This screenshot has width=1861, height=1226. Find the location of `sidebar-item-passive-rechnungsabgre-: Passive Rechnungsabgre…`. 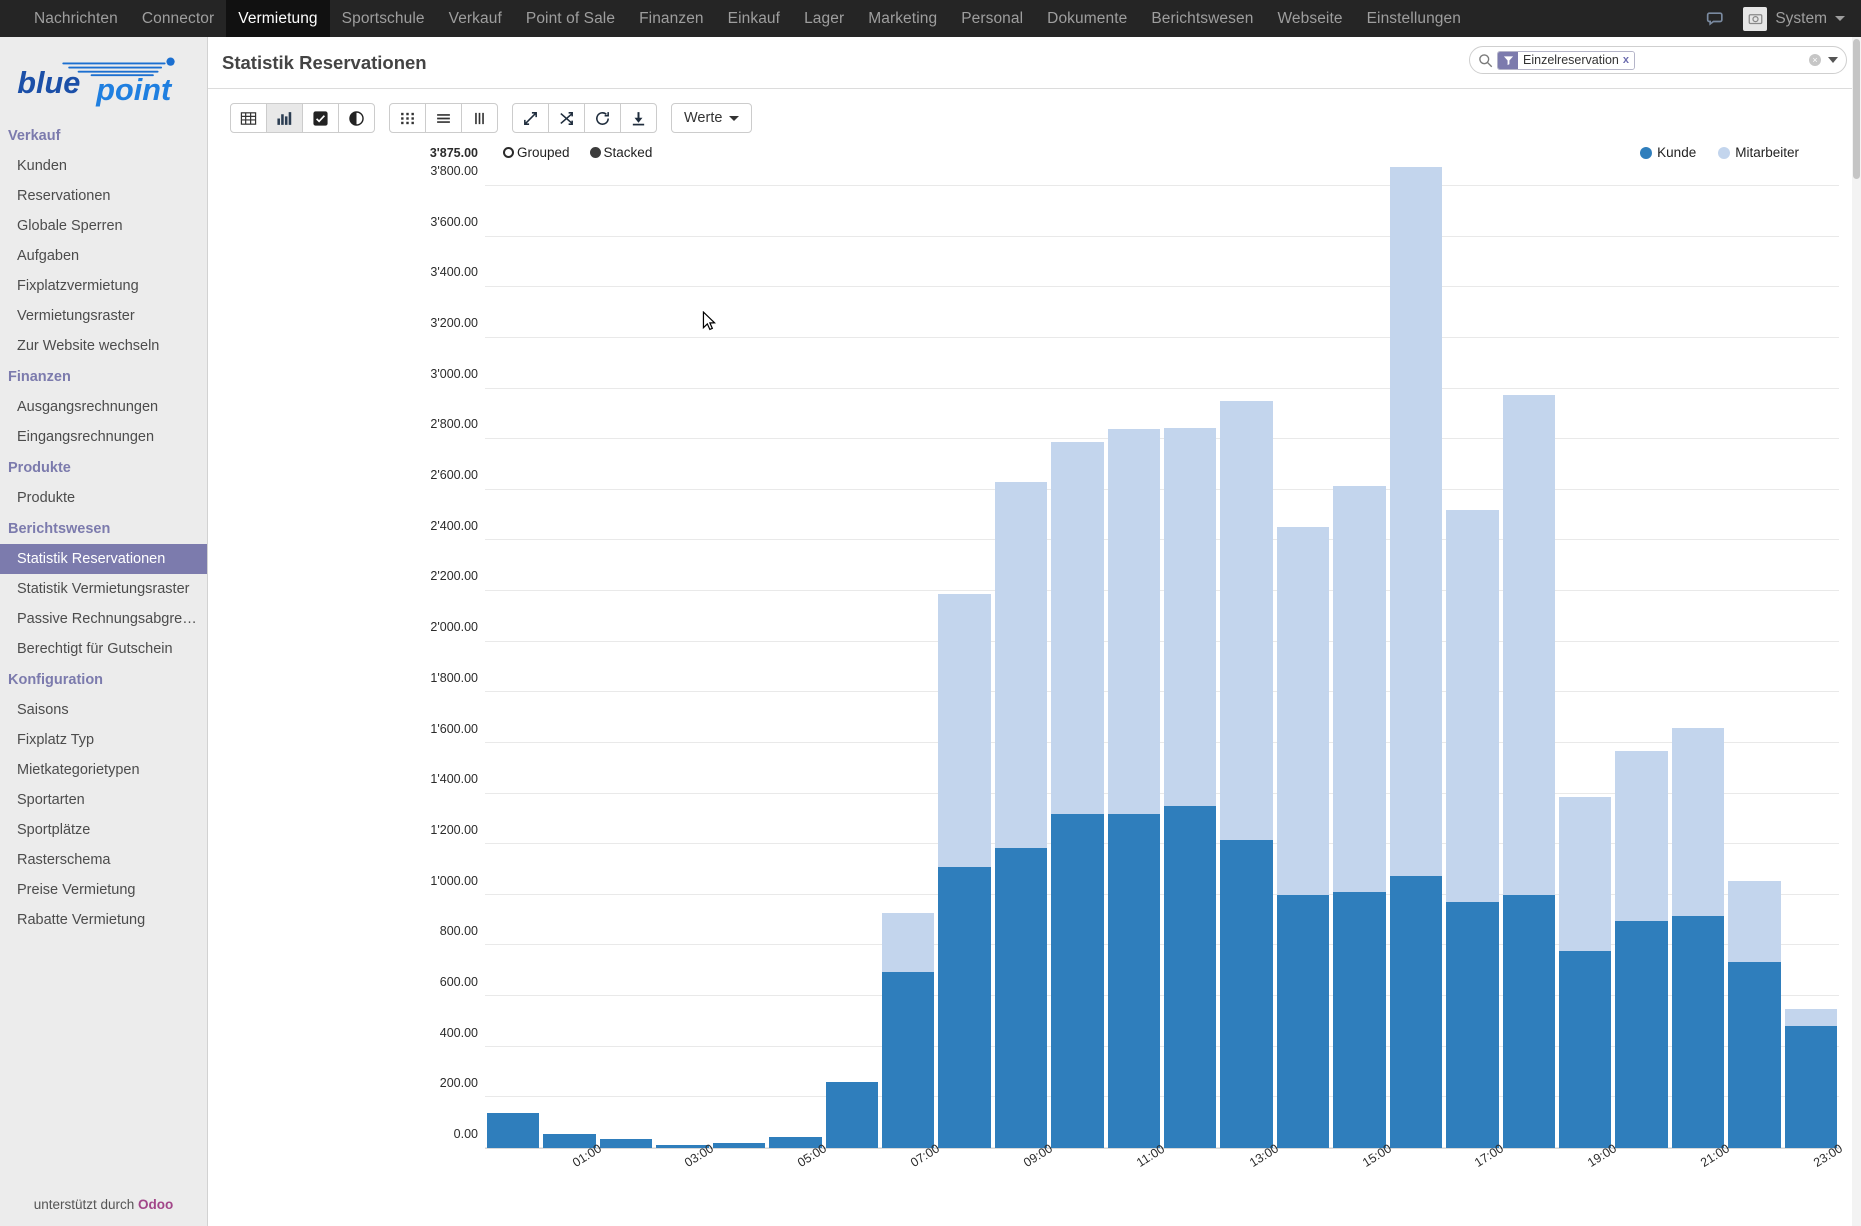

sidebar-item-passive-rechnungsabgre-: Passive Rechnungsabgre… is located at coordinates (103, 619).